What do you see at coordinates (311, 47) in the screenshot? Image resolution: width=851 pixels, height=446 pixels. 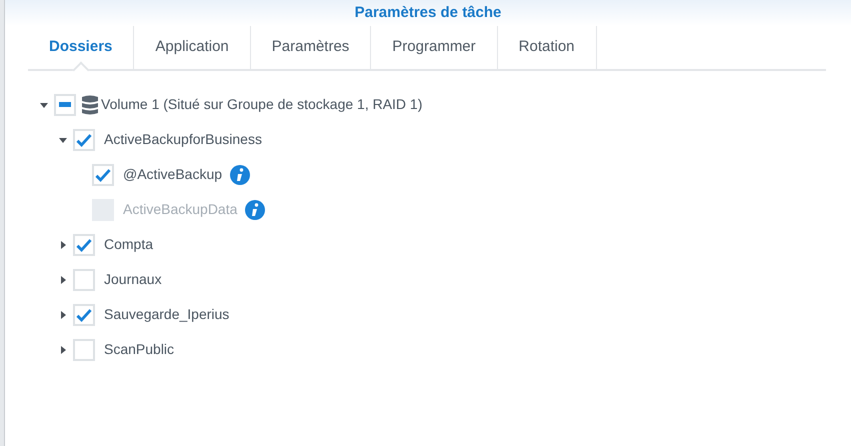 I see `tab: Paramètres` at bounding box center [311, 47].